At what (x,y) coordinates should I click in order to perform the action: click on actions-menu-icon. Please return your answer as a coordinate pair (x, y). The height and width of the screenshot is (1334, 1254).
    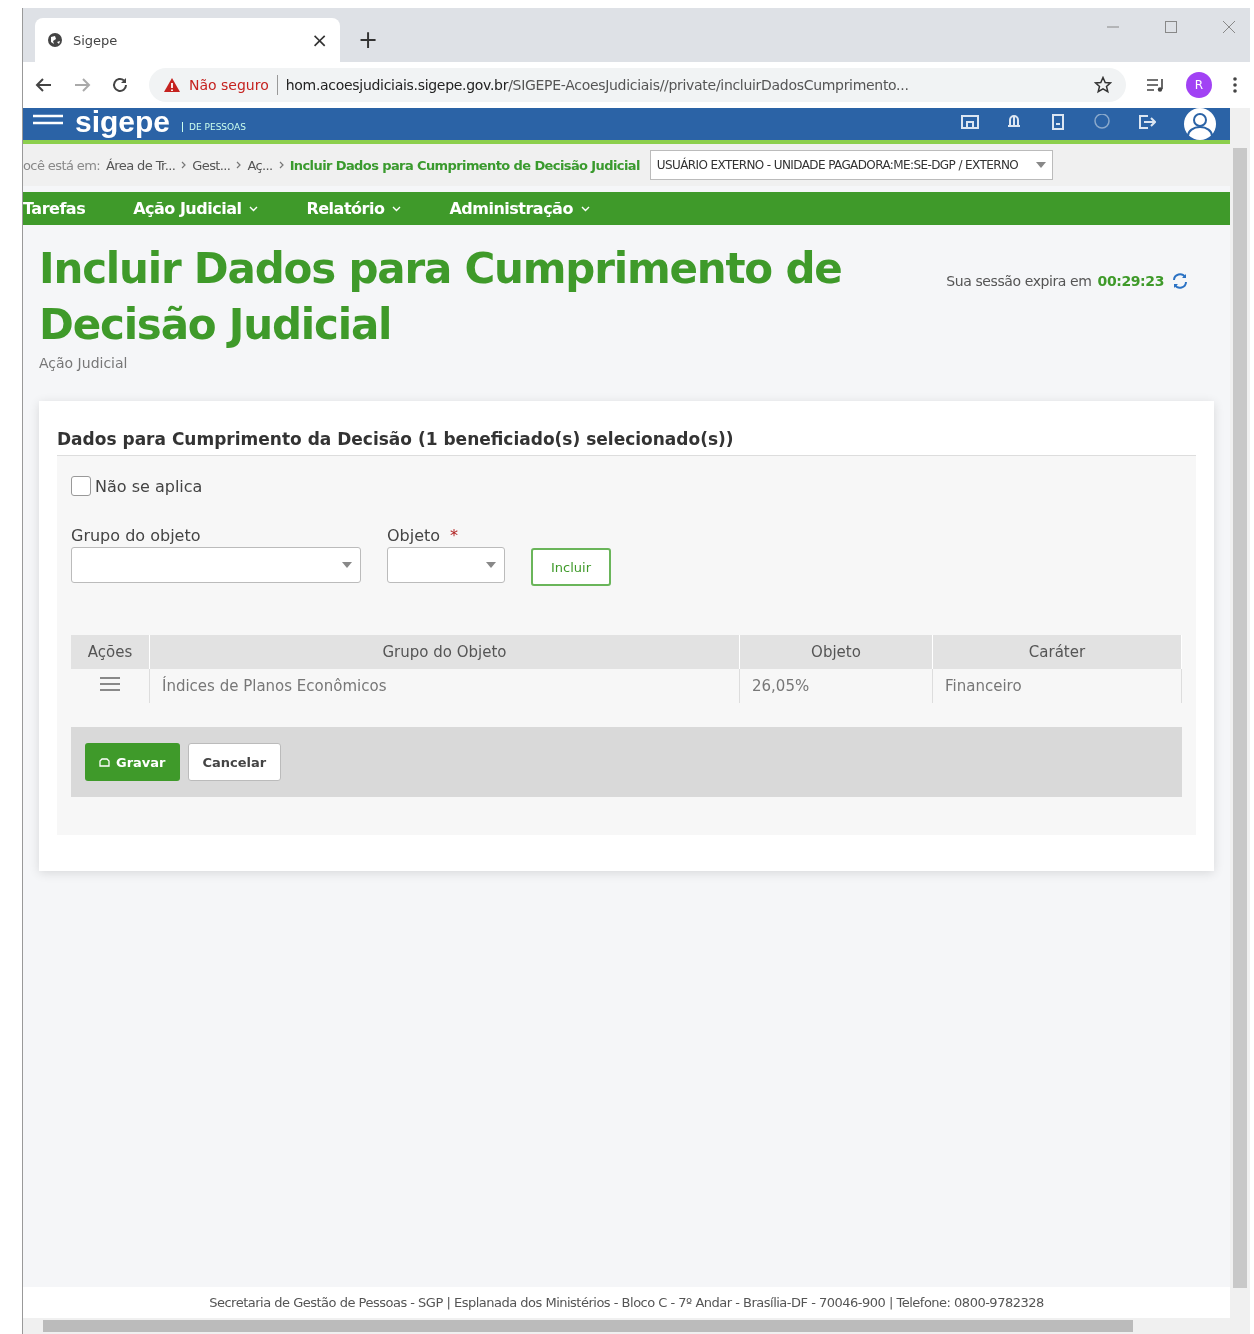
    Looking at the image, I should click on (110, 684).